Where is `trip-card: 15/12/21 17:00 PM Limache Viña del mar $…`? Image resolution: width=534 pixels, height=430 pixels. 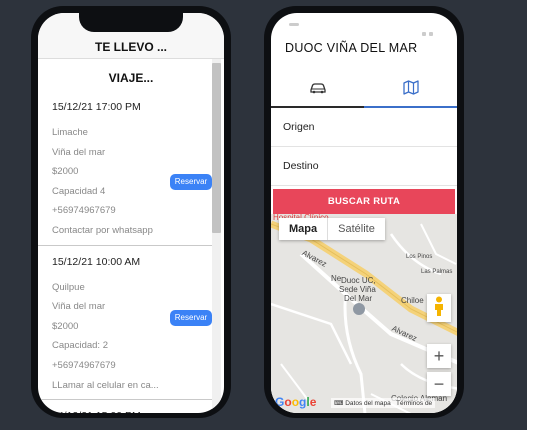
trip-card: 15/12/21 17:00 PM Limache Viña del mar $… is located at coordinates (125, 168).